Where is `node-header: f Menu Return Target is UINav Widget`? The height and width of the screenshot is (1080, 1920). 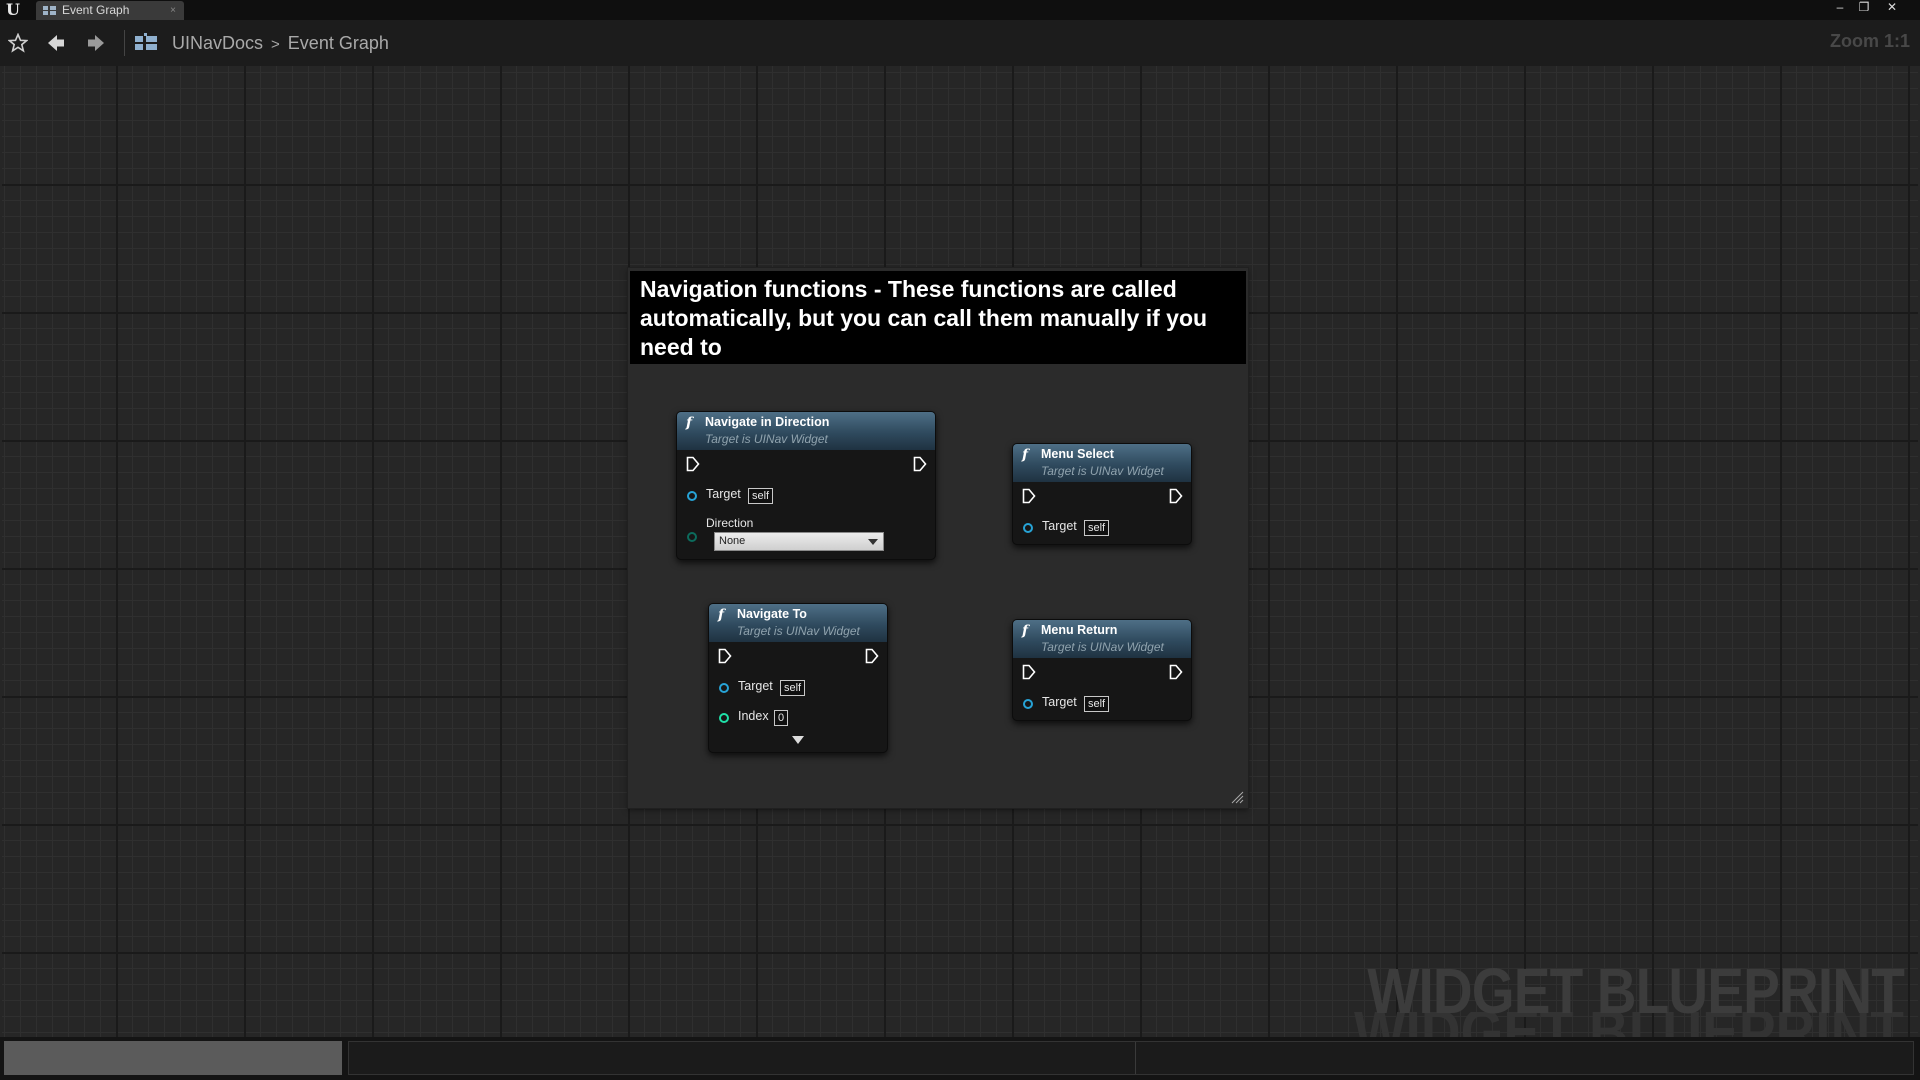
node-header: f Menu Return Target is UINav Widget is located at coordinates (1102, 639).